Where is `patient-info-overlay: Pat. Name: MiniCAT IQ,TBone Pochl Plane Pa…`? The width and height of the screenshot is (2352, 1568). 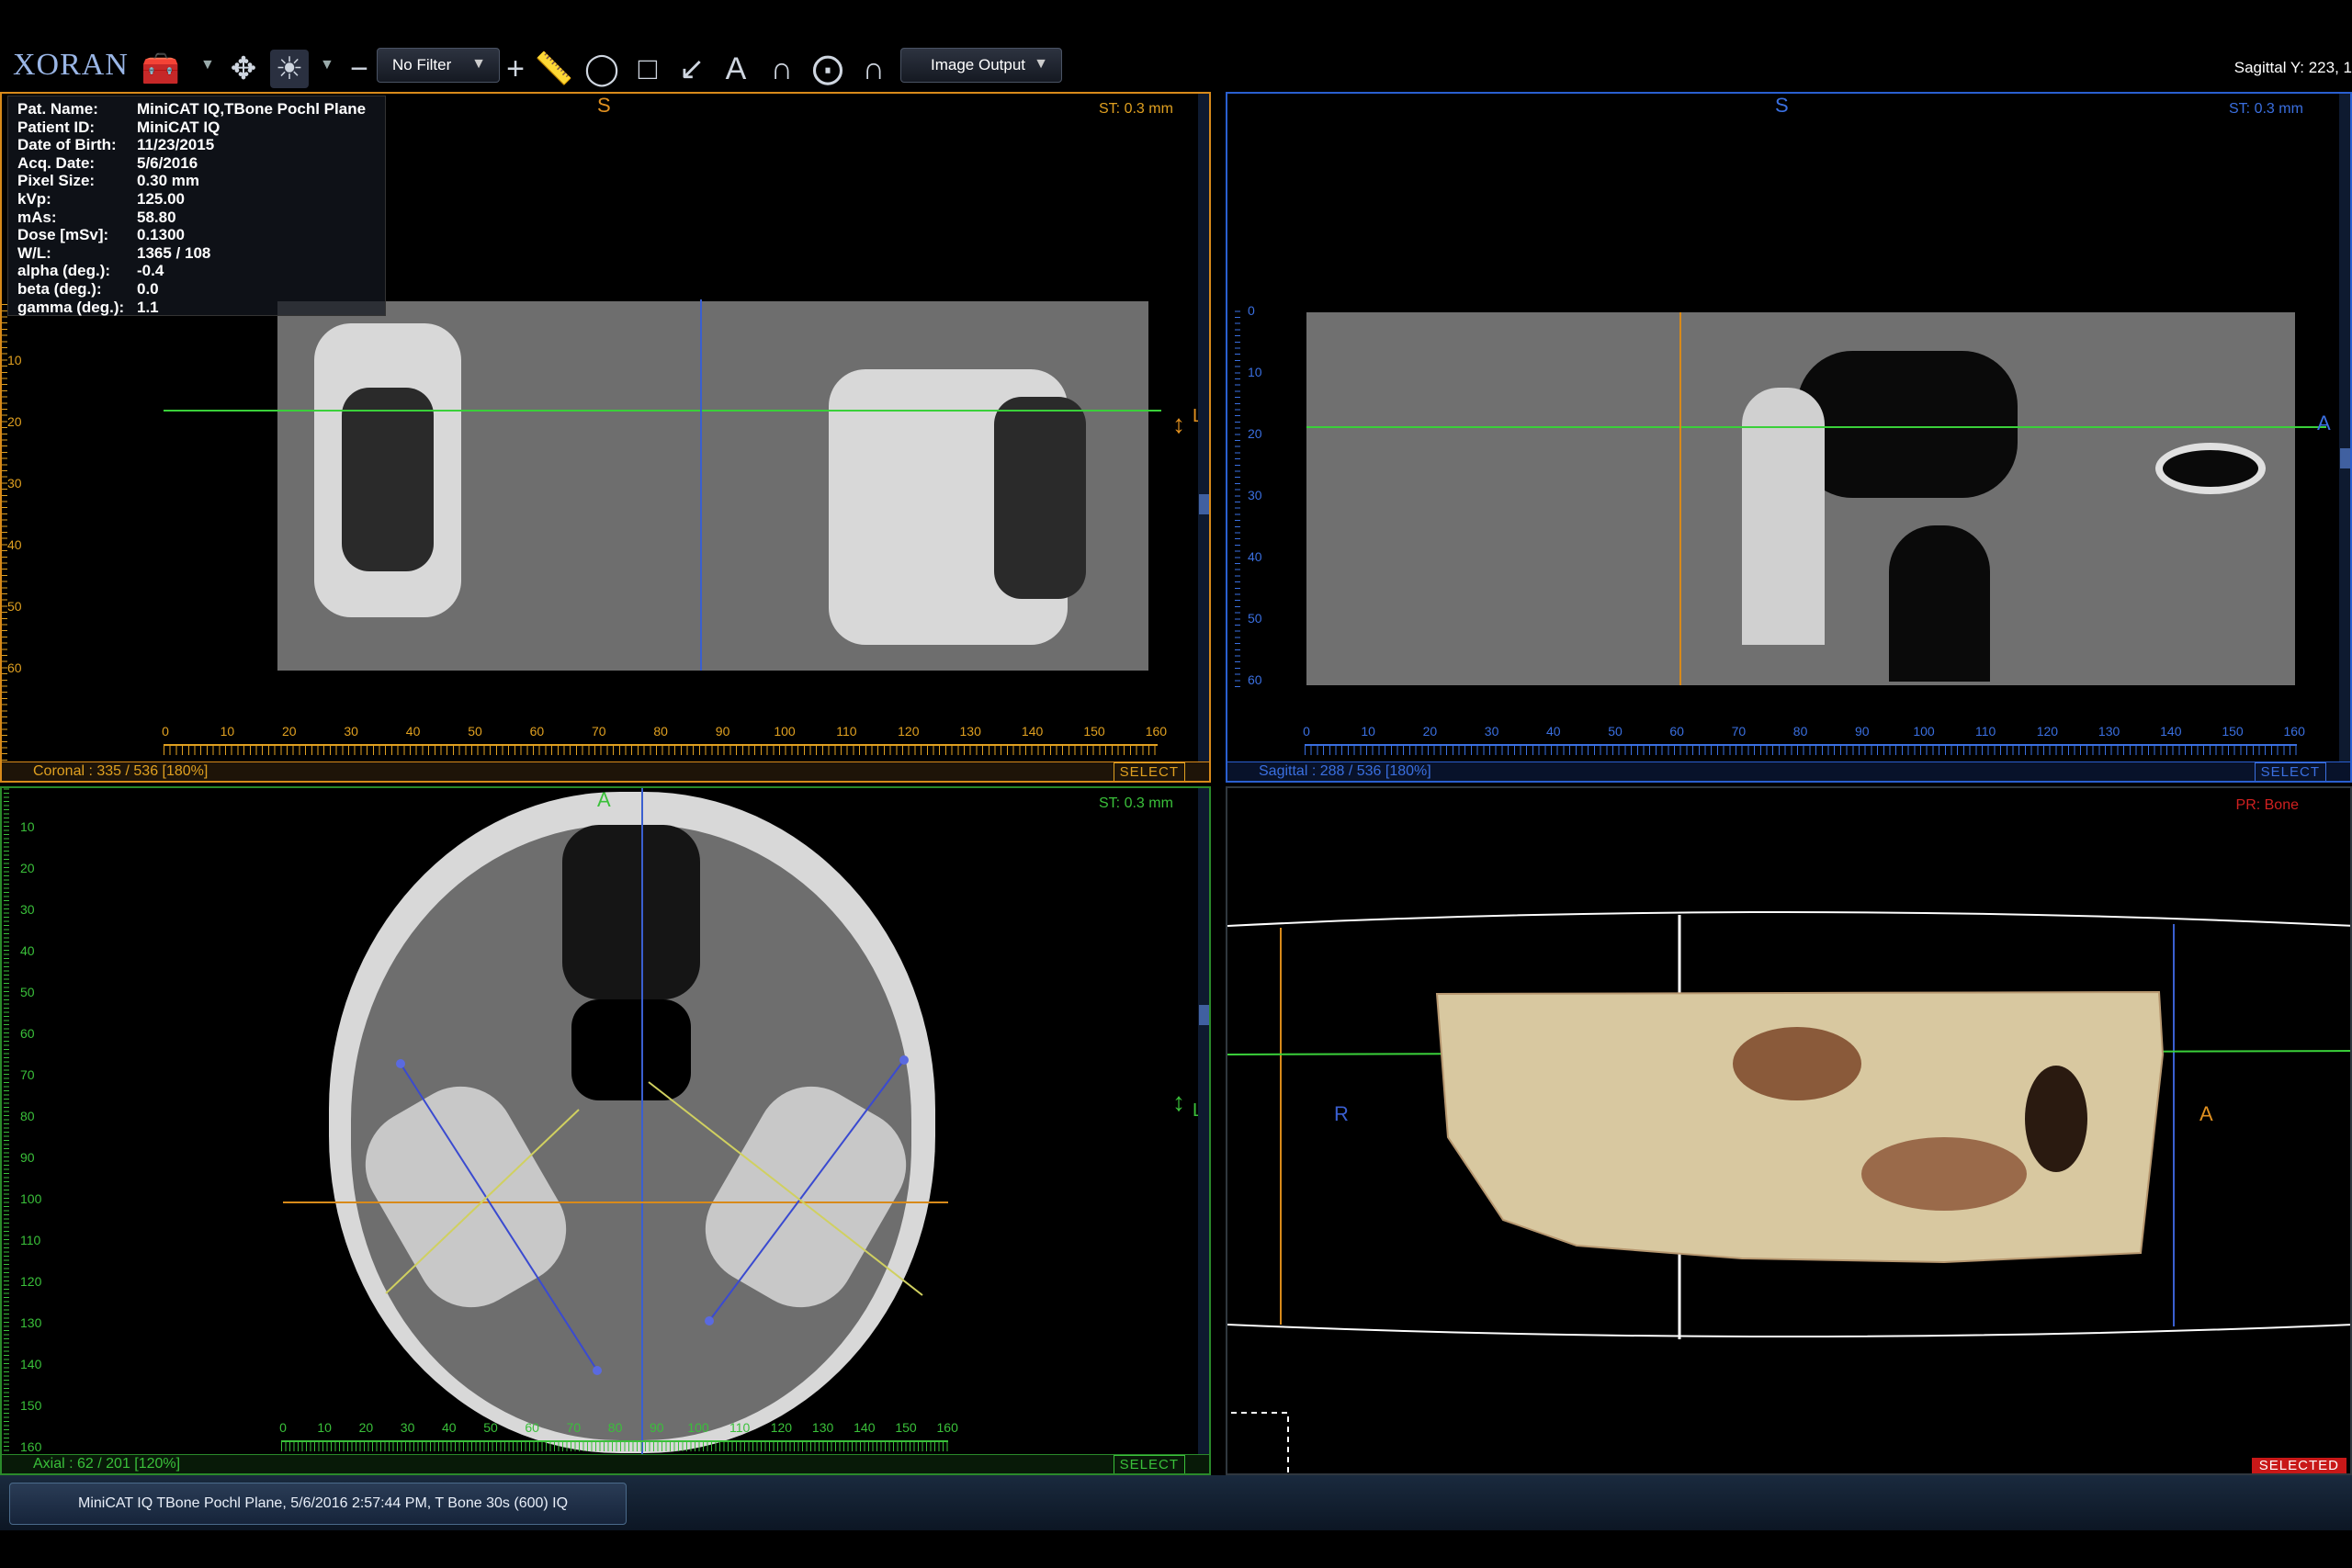 patient-info-overlay: Pat. Name: MiniCAT IQ,TBone Pochl Plane Pa… is located at coordinates (197, 206).